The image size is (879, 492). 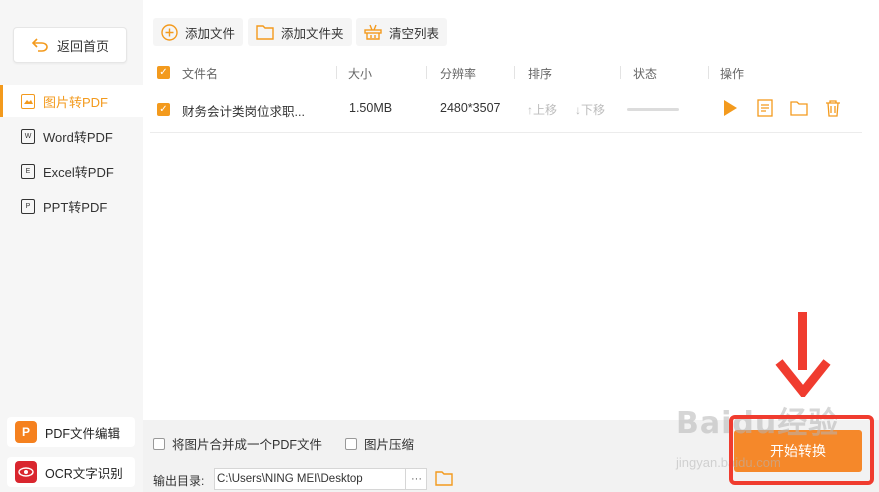 What do you see at coordinates (803, 354) in the screenshot?
I see `red-down-arrow-icon` at bounding box center [803, 354].